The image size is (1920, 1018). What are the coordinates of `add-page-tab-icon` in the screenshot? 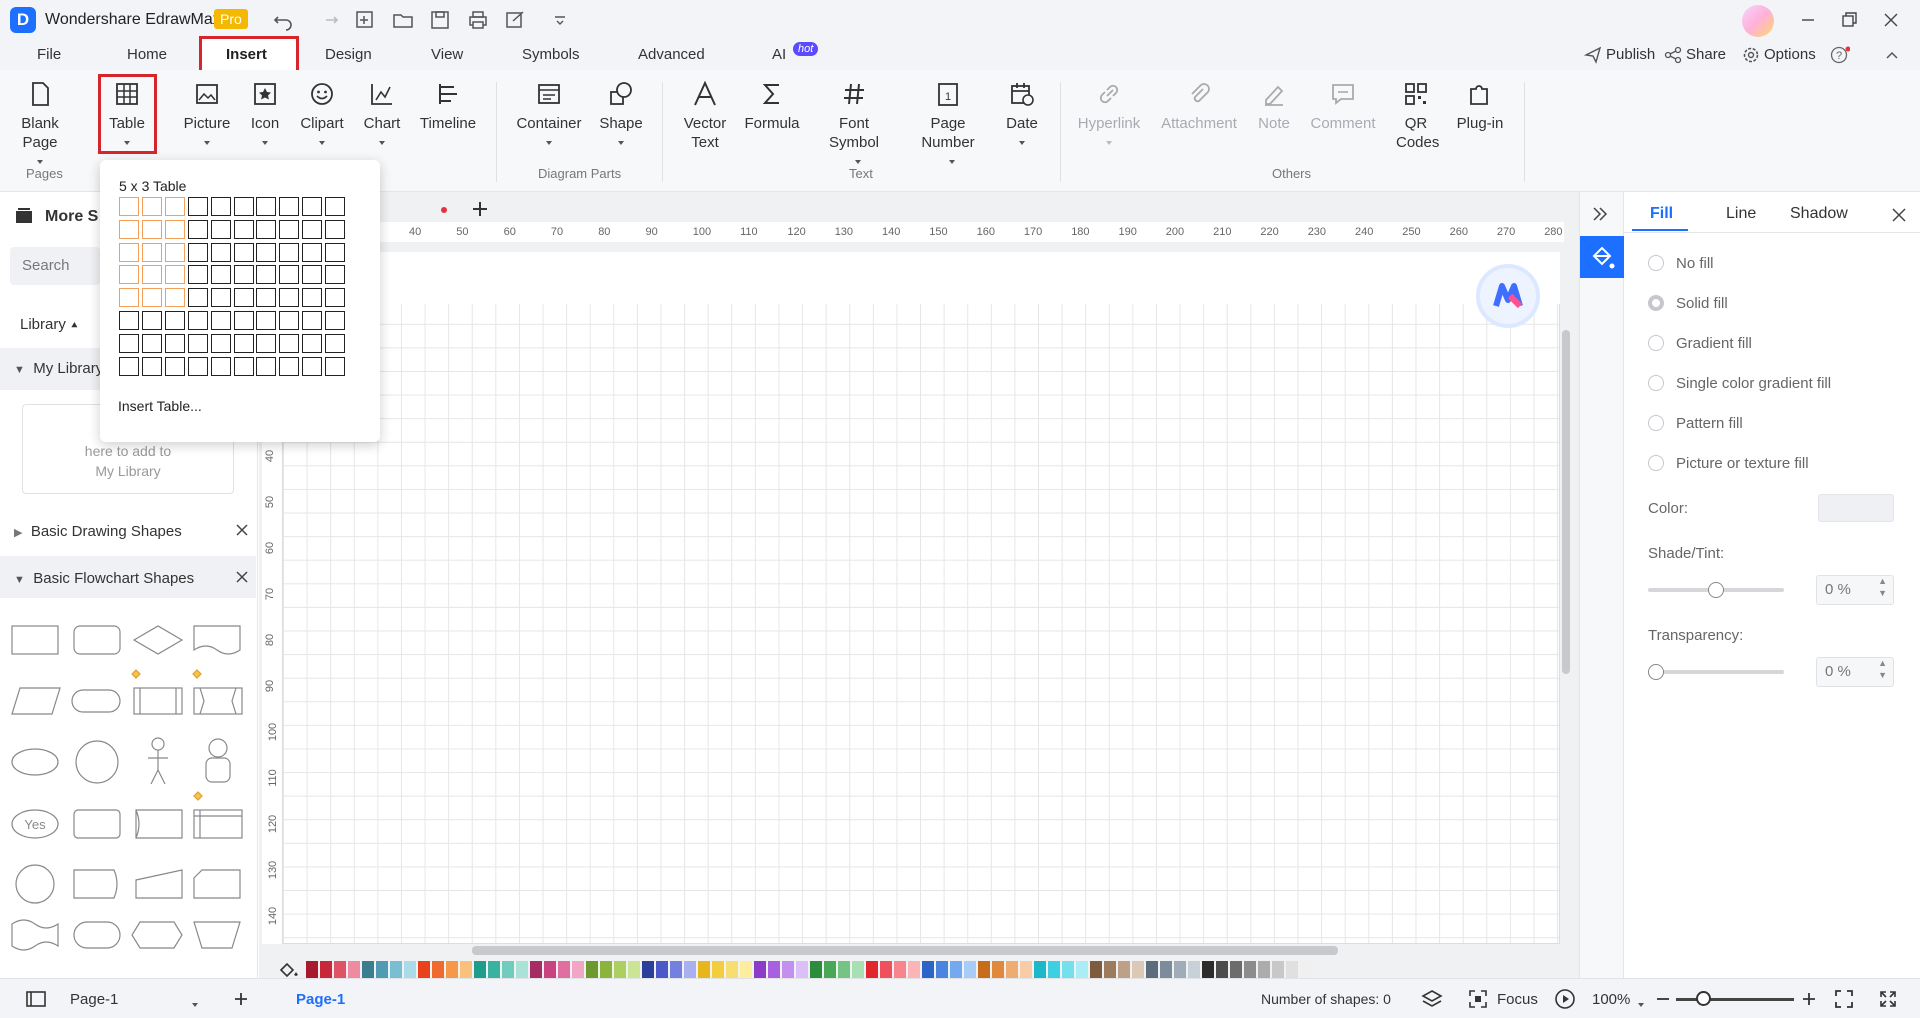 It's located at (480, 209).